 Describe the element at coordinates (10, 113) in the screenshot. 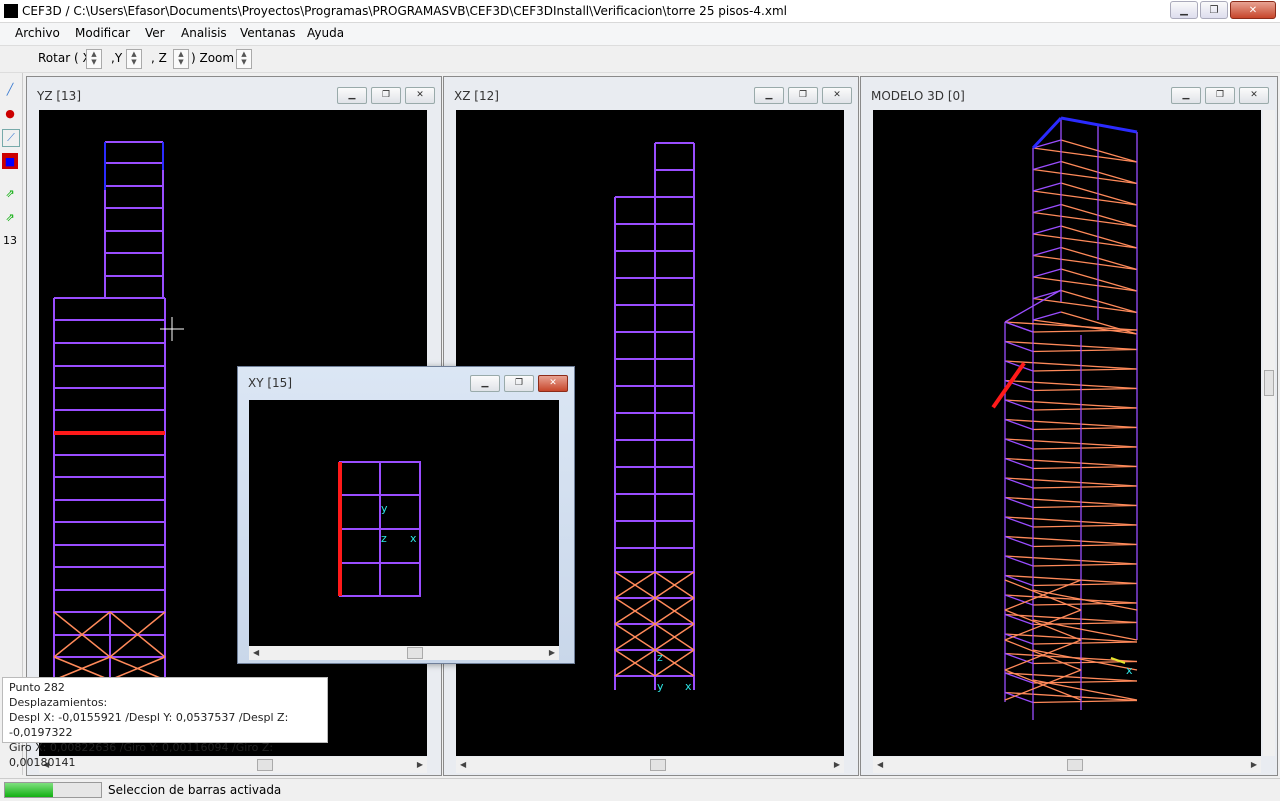

I see `node-icon: ●` at that location.